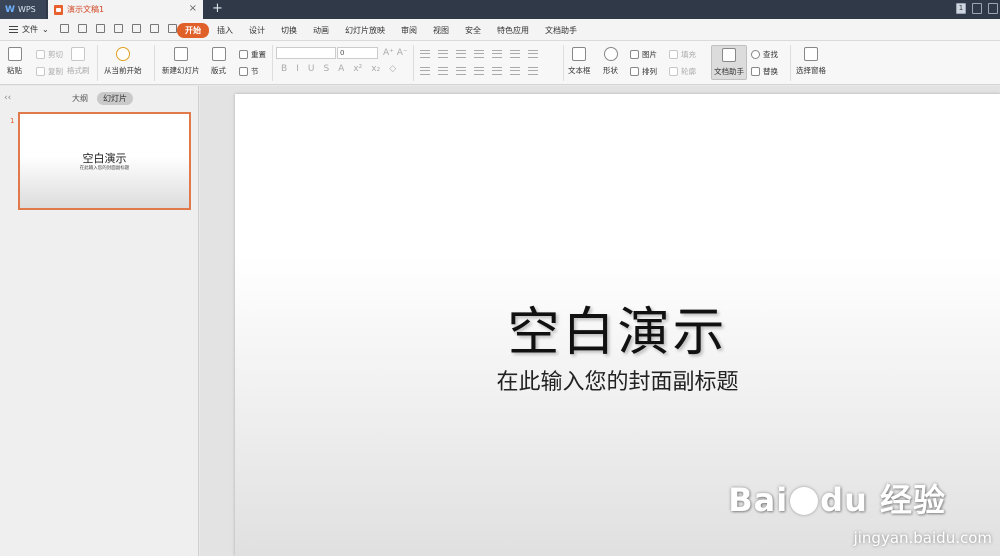  Describe the element at coordinates (193, 30) in the screenshot. I see `tab-home: 开始` at that location.